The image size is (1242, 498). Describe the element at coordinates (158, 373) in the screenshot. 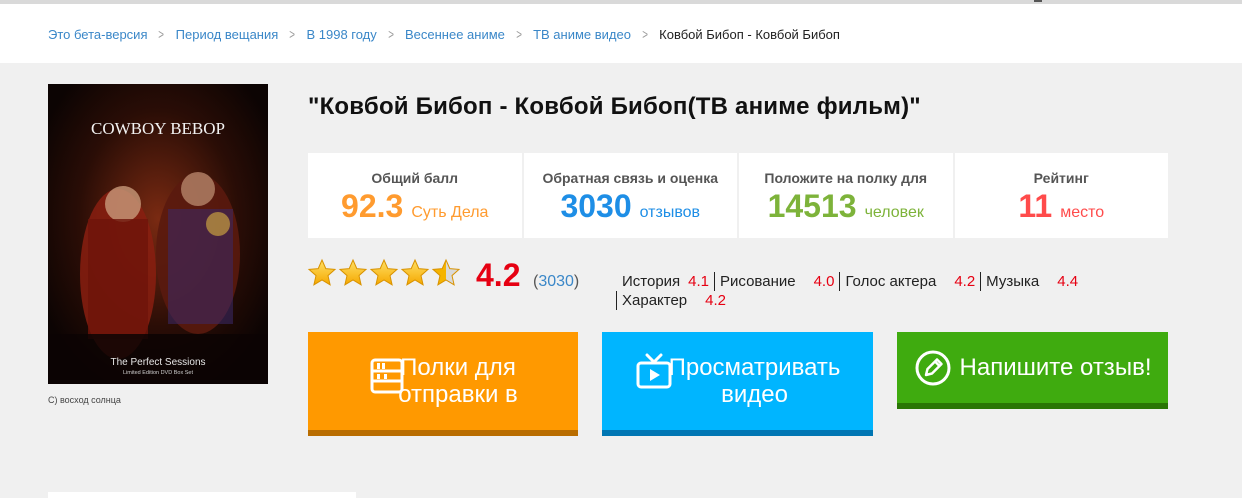

I see `poster-subtitle-small: Limited Edition DVD Box Set` at that location.